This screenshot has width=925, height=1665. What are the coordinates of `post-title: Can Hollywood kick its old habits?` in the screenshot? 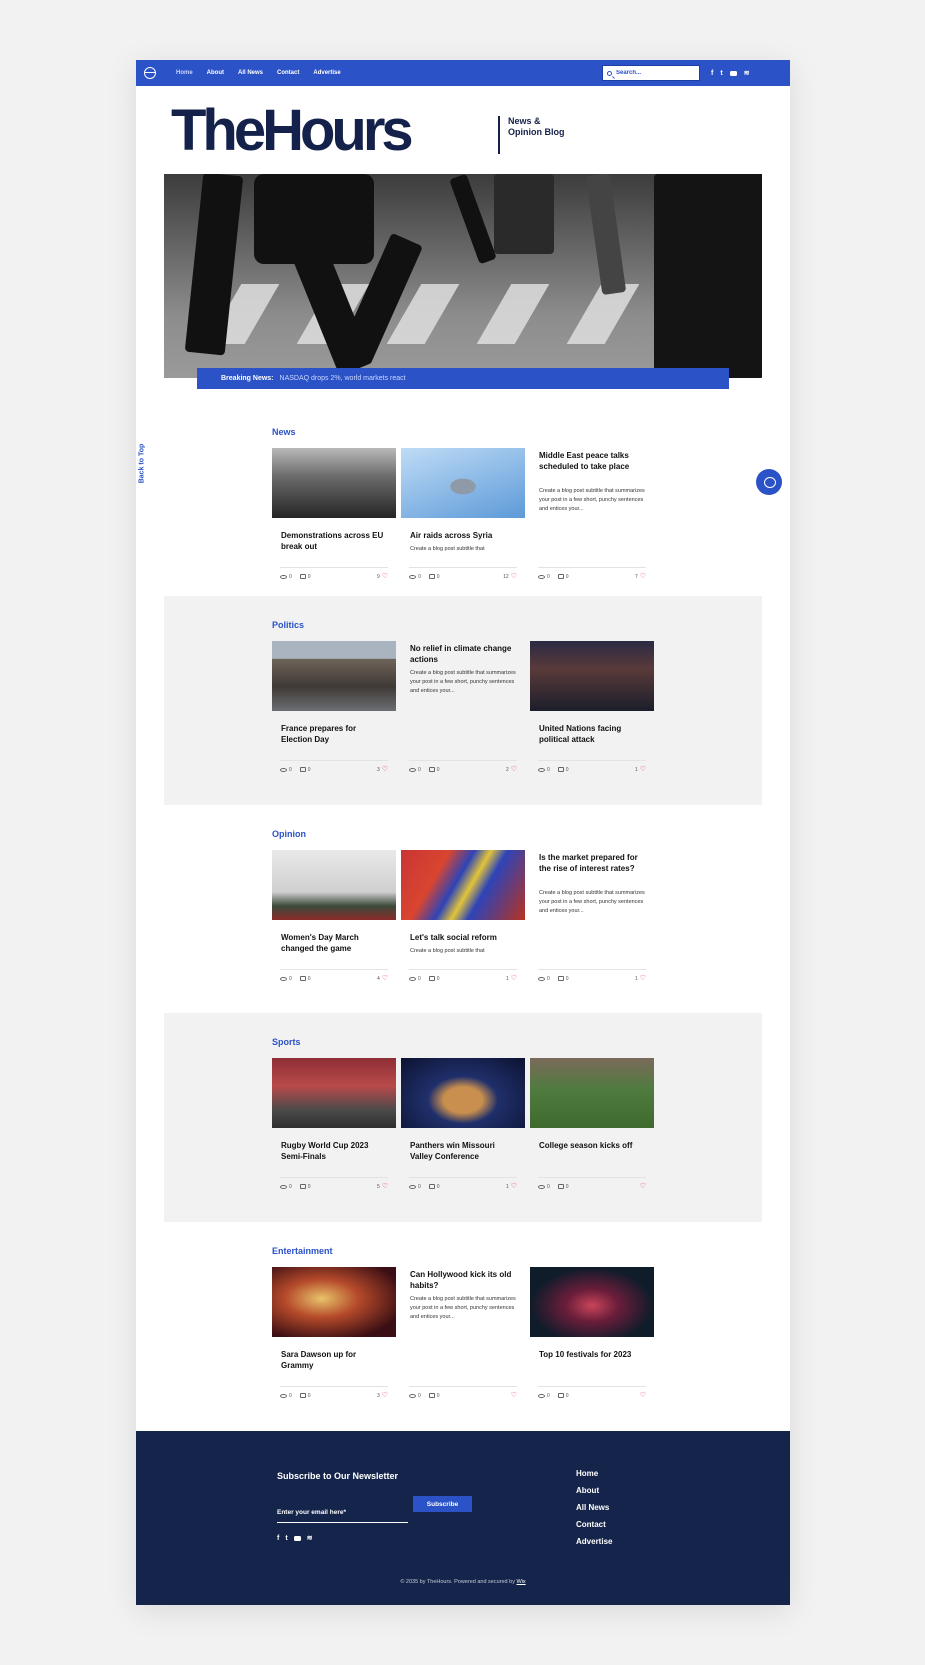 It's located at (464, 1280).